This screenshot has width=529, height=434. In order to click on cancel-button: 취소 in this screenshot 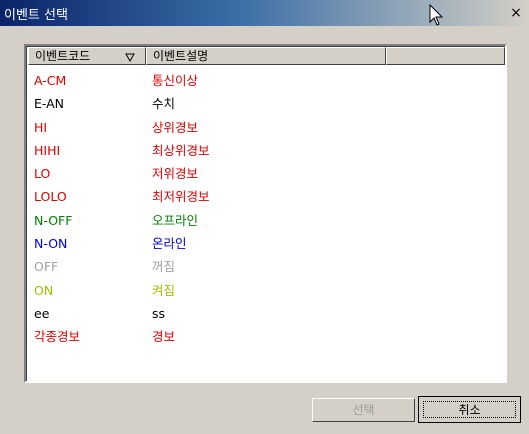, I will do `click(469, 409)`.